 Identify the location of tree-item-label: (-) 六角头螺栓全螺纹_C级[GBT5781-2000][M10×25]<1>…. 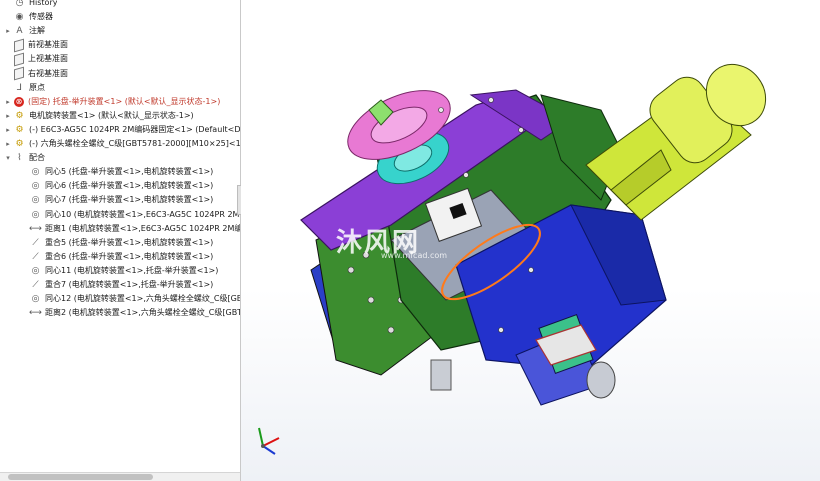
(135, 143).